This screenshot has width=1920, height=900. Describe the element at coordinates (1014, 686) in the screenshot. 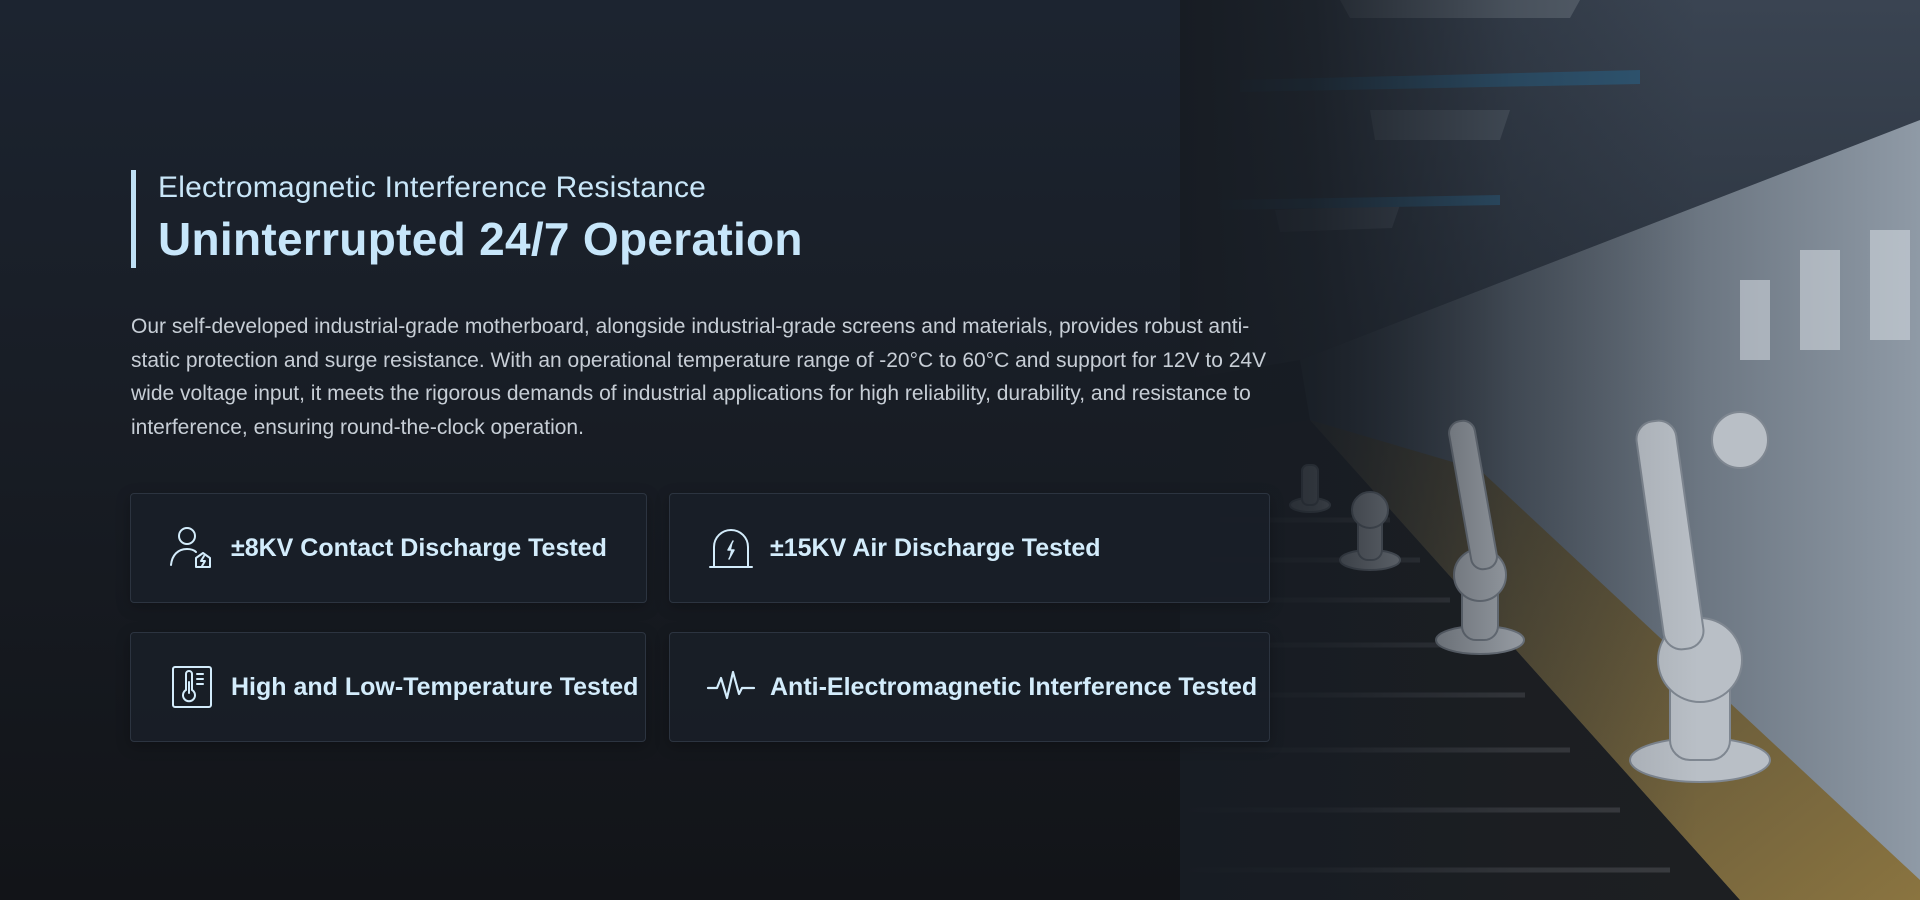

I see `feature-label: Anti-Electromagnetic Interference Tested` at that location.